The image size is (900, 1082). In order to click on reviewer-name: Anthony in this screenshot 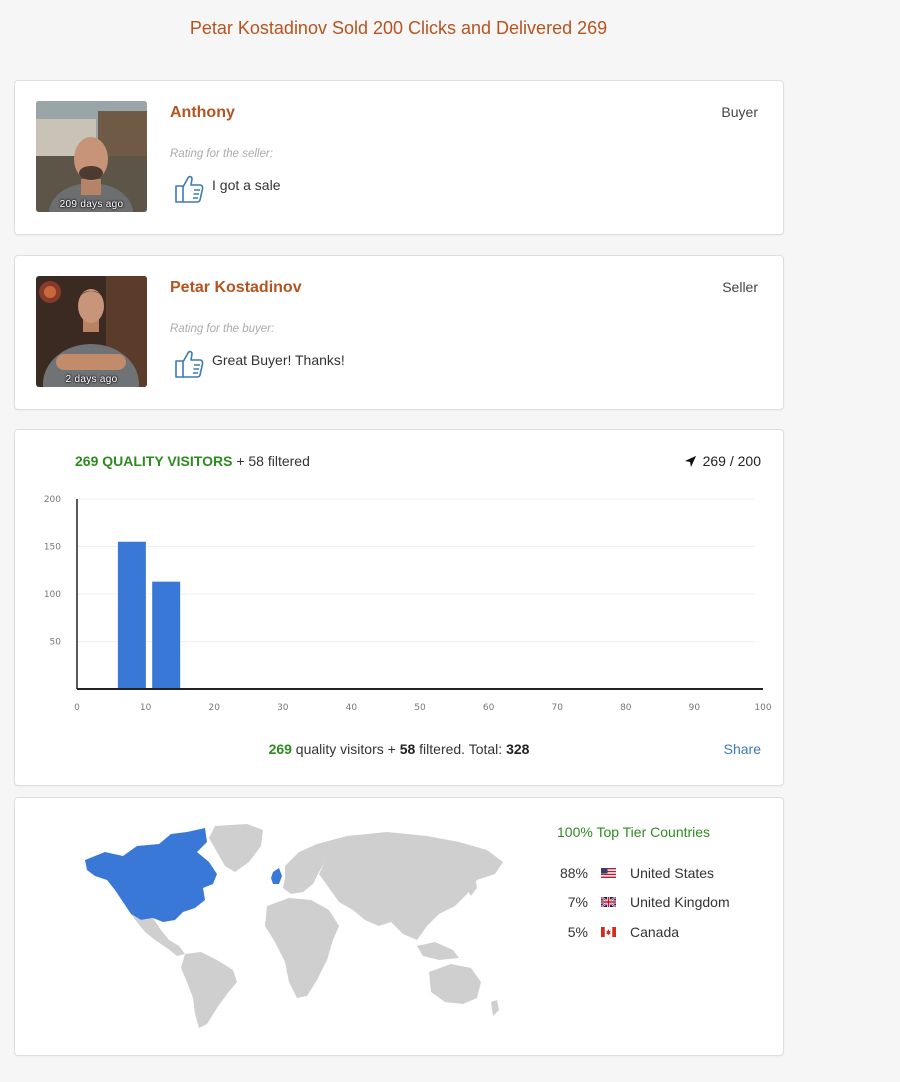, I will do `click(202, 113)`.